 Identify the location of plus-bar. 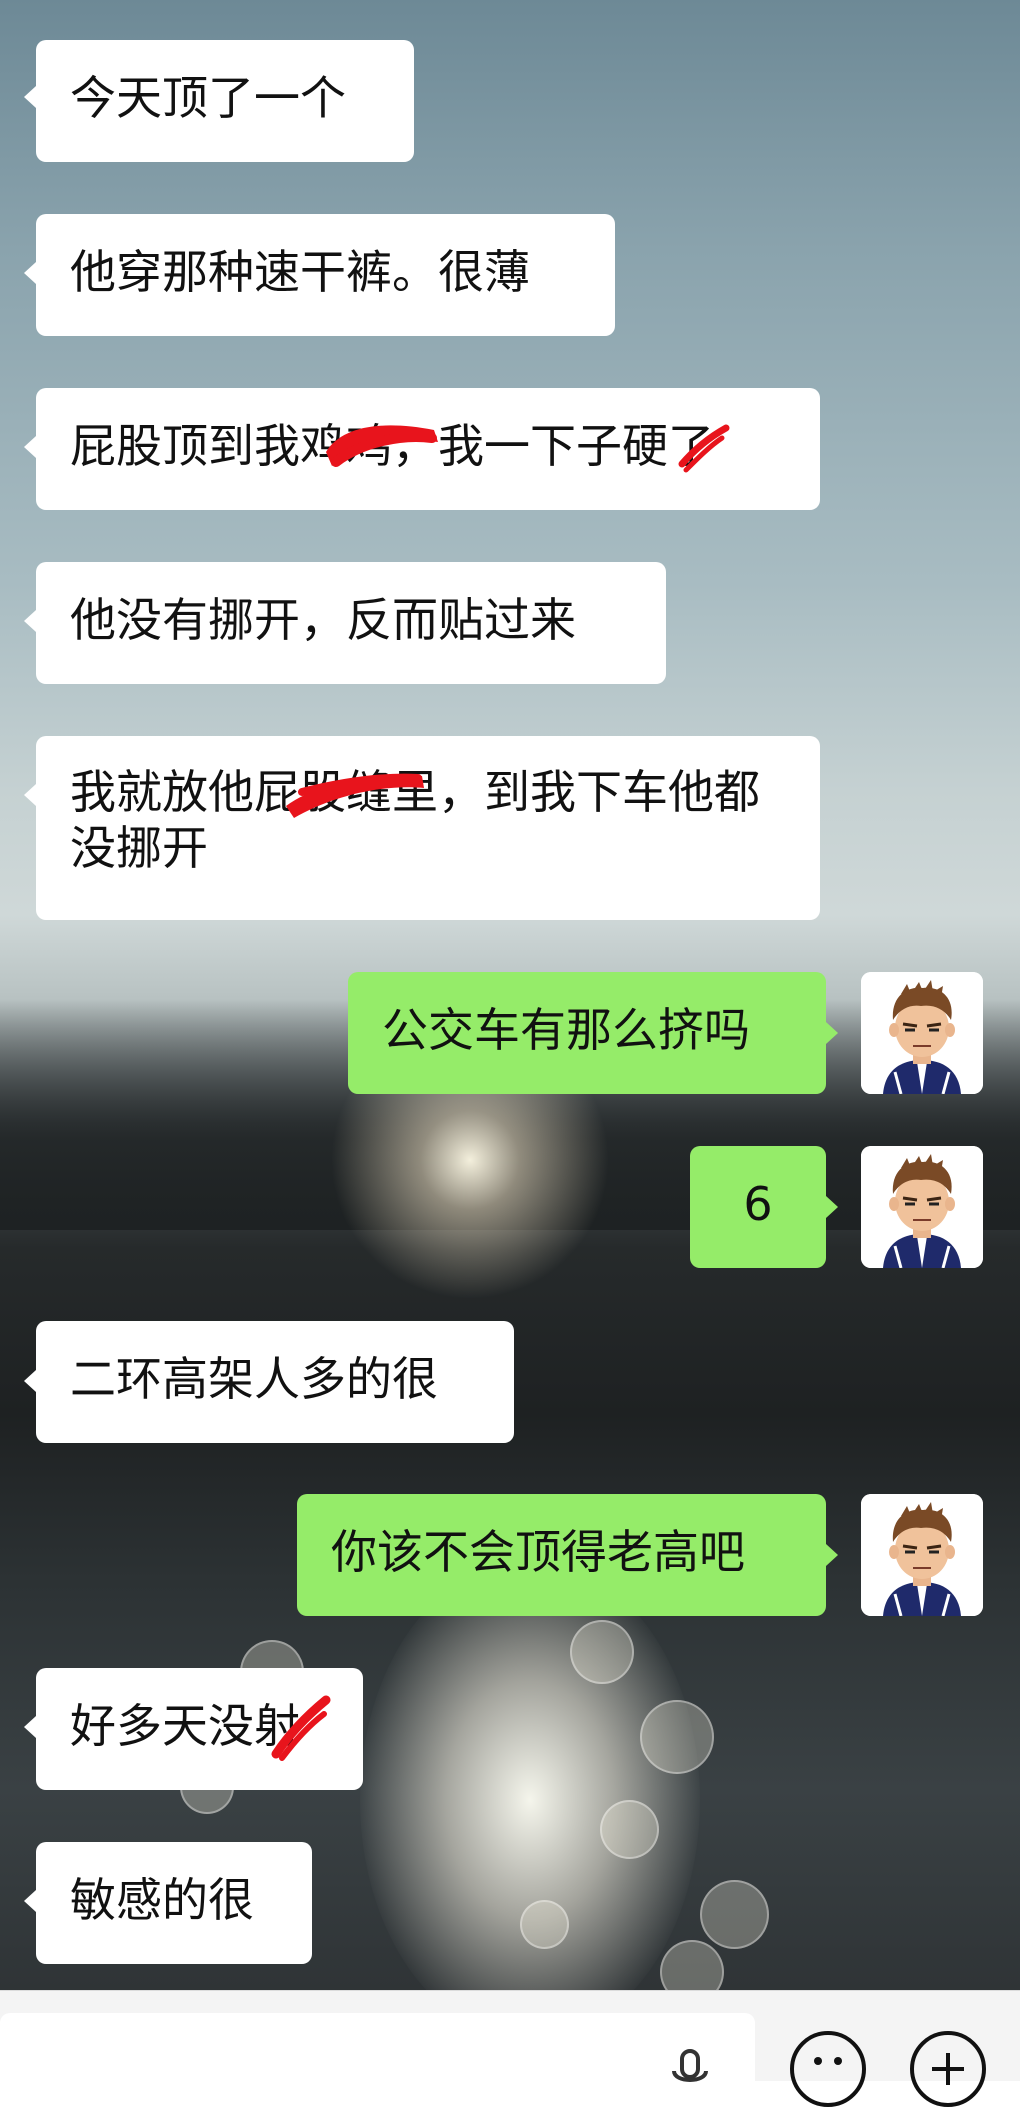
(948, 2069).